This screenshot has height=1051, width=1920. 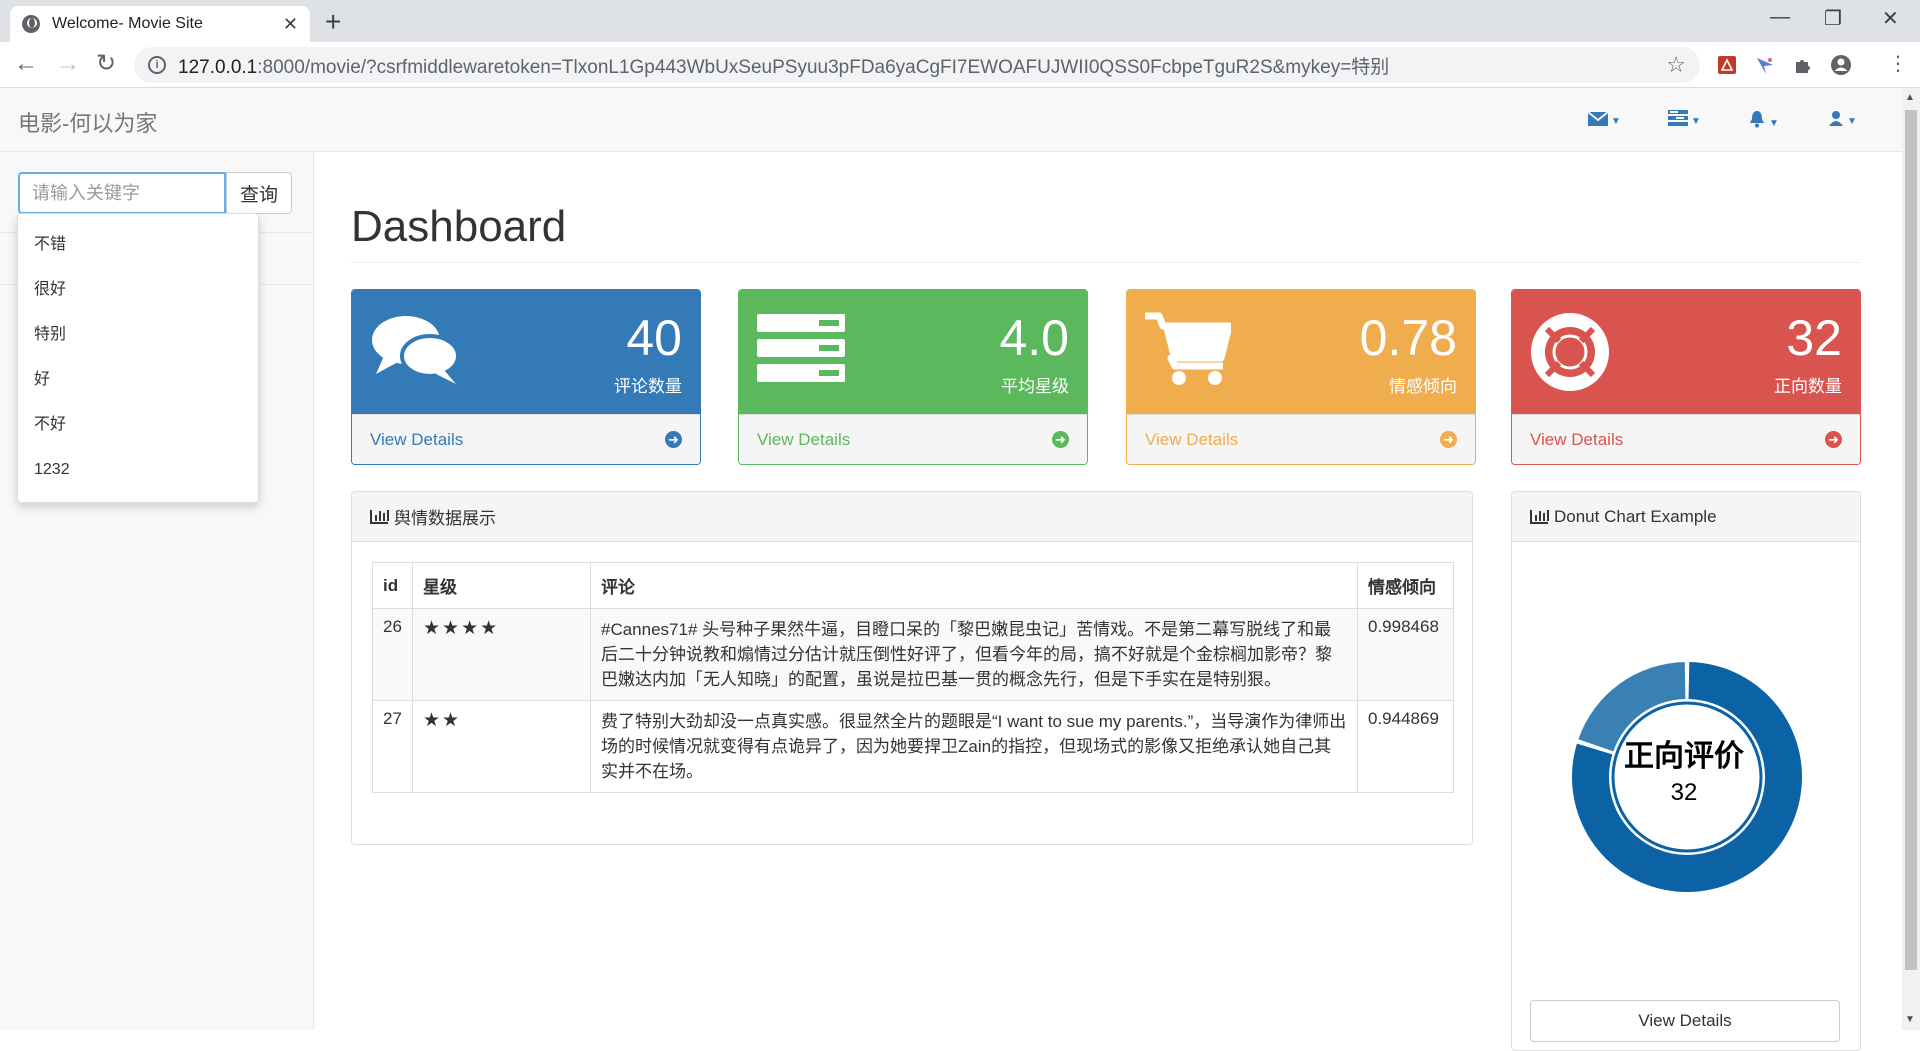 I want to click on stat-value: 32, so click(x=1814, y=338).